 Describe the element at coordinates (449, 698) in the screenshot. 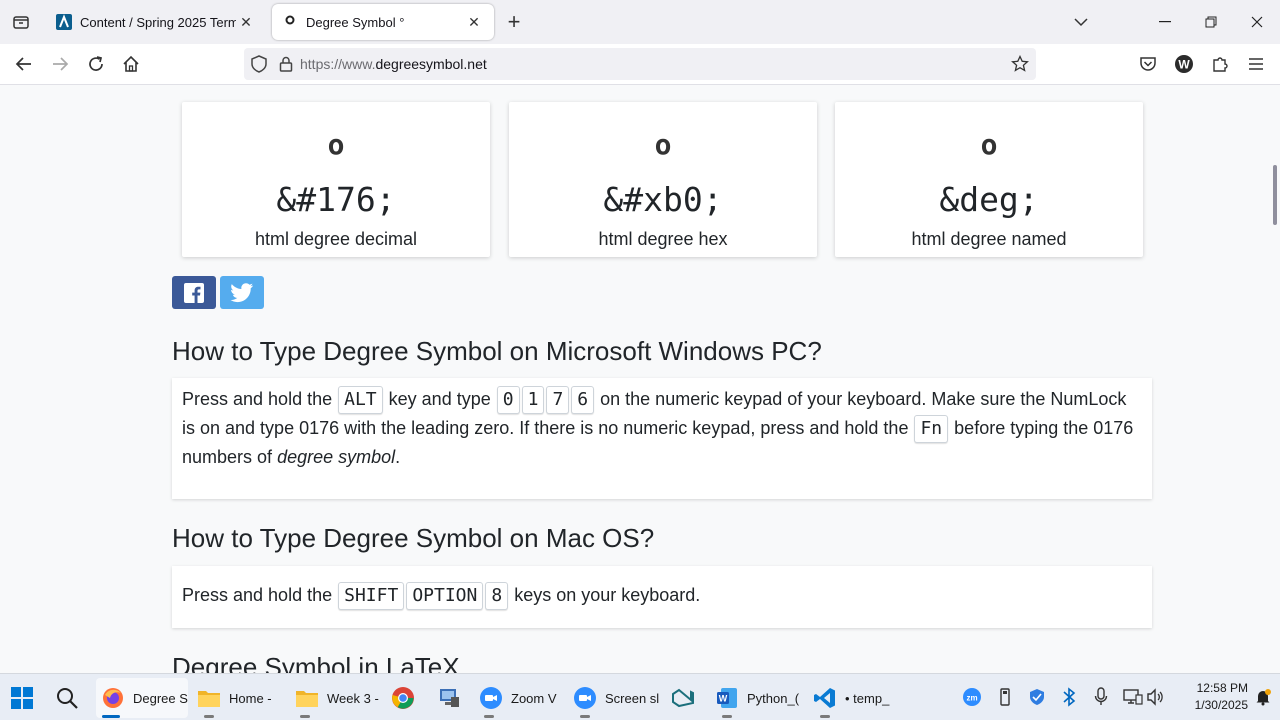

I see `network-computer-icon` at that location.